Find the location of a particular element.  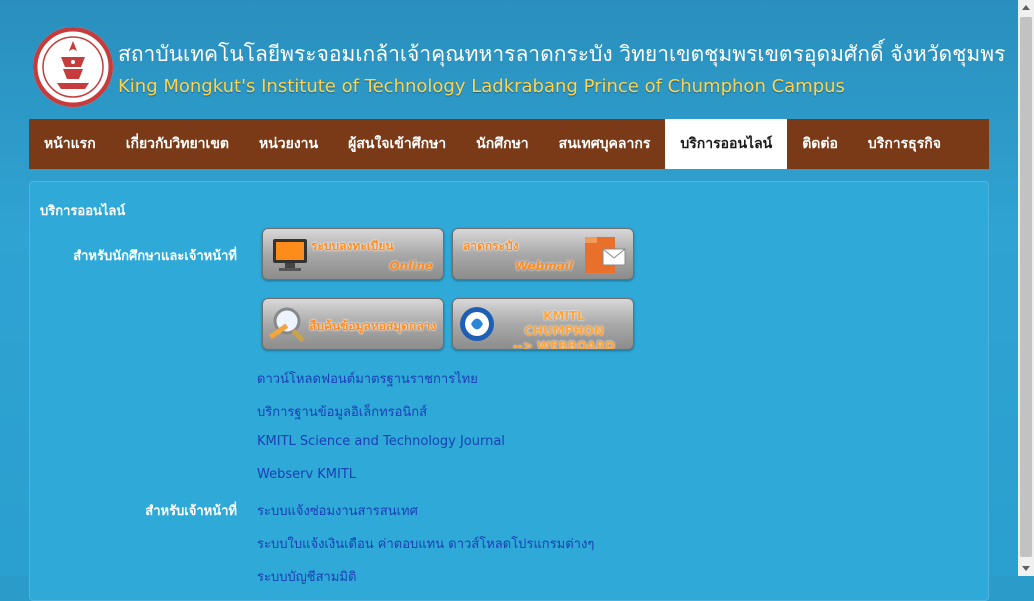

ict-webboard-logo-icon is located at coordinates (477, 324).